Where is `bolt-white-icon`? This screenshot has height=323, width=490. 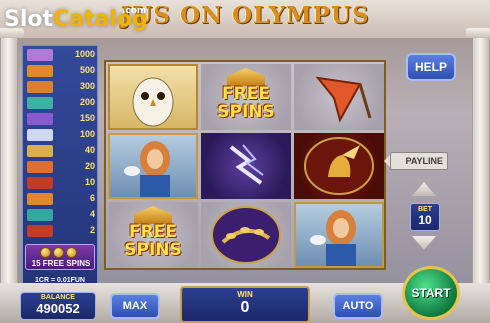
bolt-white-icon is located at coordinates (40, 135).